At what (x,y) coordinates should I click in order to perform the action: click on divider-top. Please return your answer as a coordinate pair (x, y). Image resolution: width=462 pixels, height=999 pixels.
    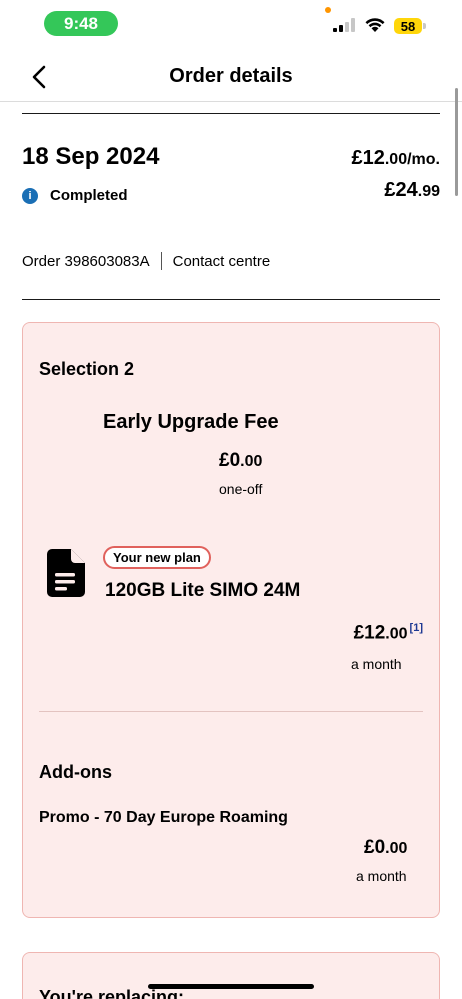
    Looking at the image, I should click on (231, 113).